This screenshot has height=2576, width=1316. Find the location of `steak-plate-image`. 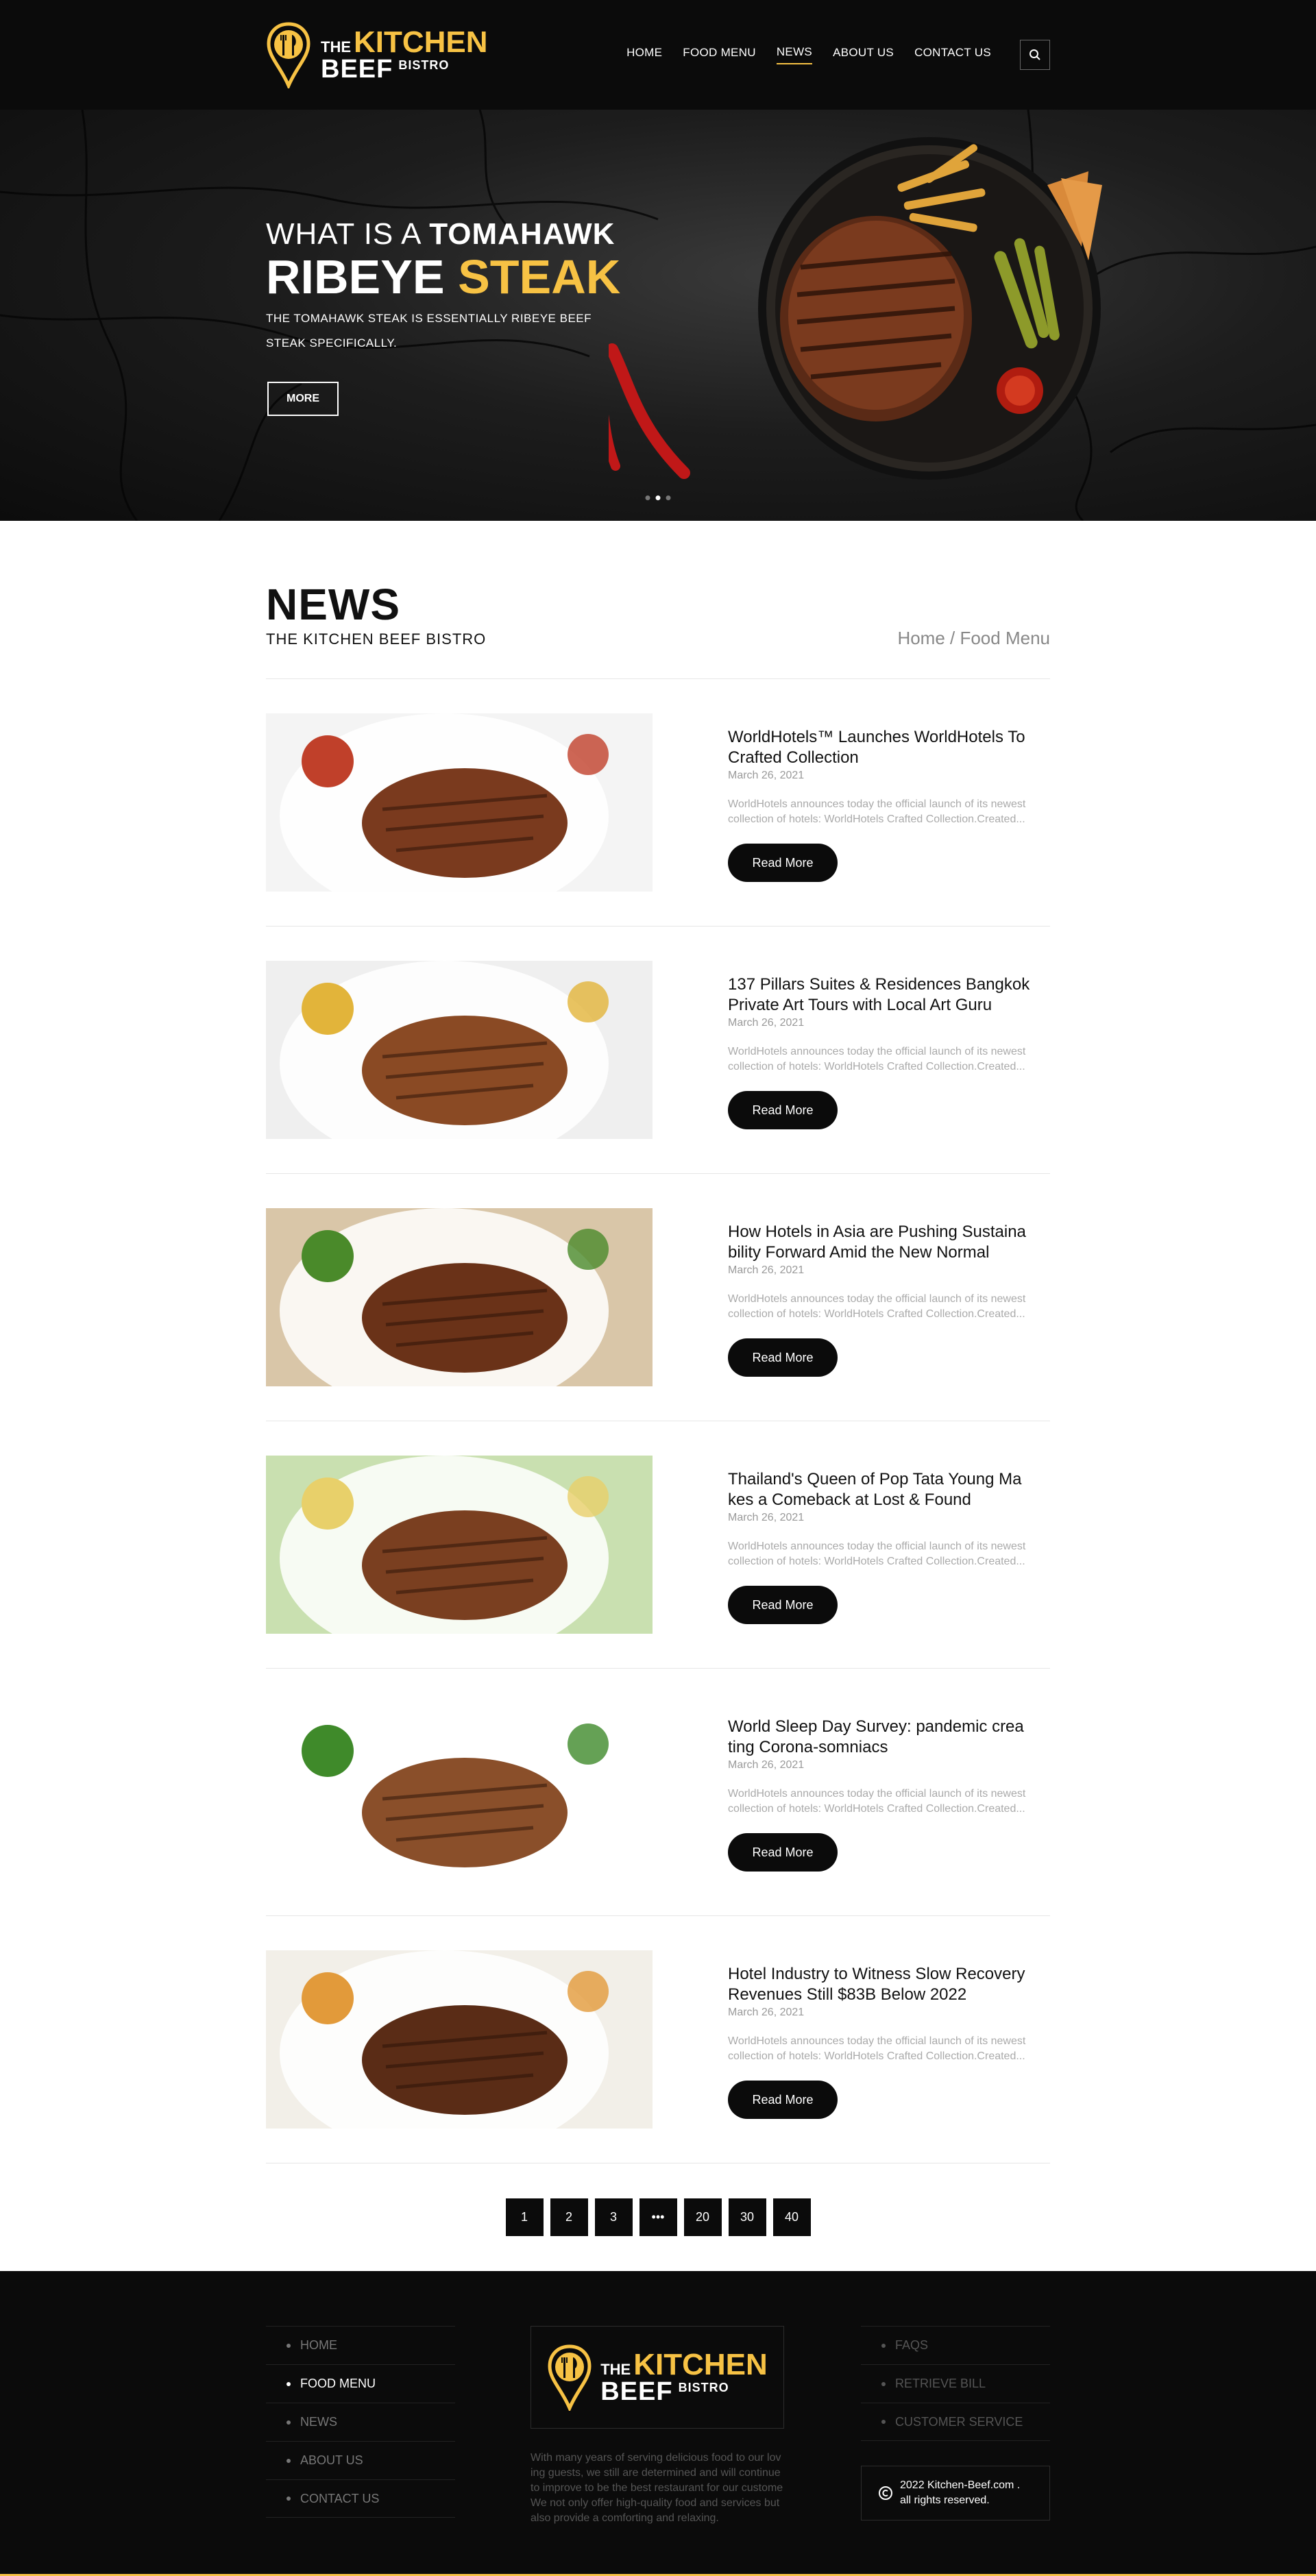

steak-plate-image is located at coordinates (855, 308).